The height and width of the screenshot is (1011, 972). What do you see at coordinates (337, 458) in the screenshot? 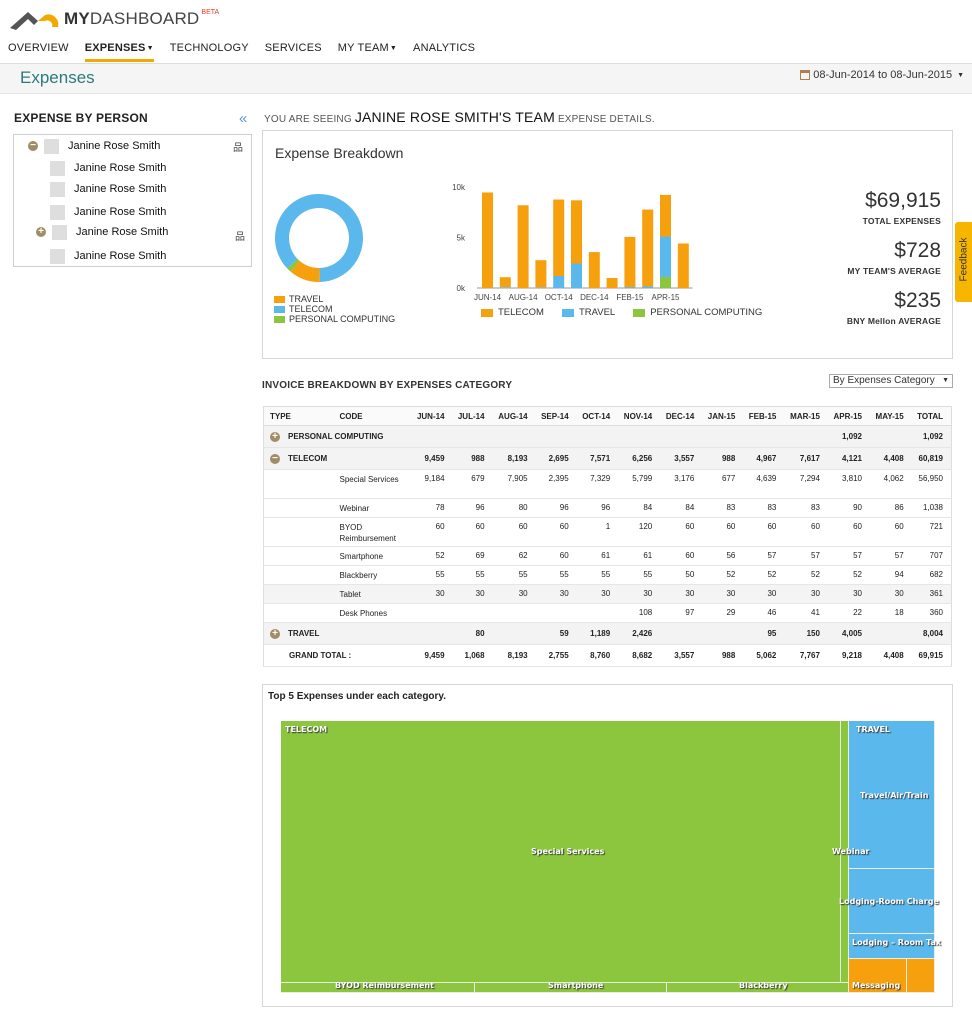
I see `cell-type: − TELECOM` at bounding box center [337, 458].